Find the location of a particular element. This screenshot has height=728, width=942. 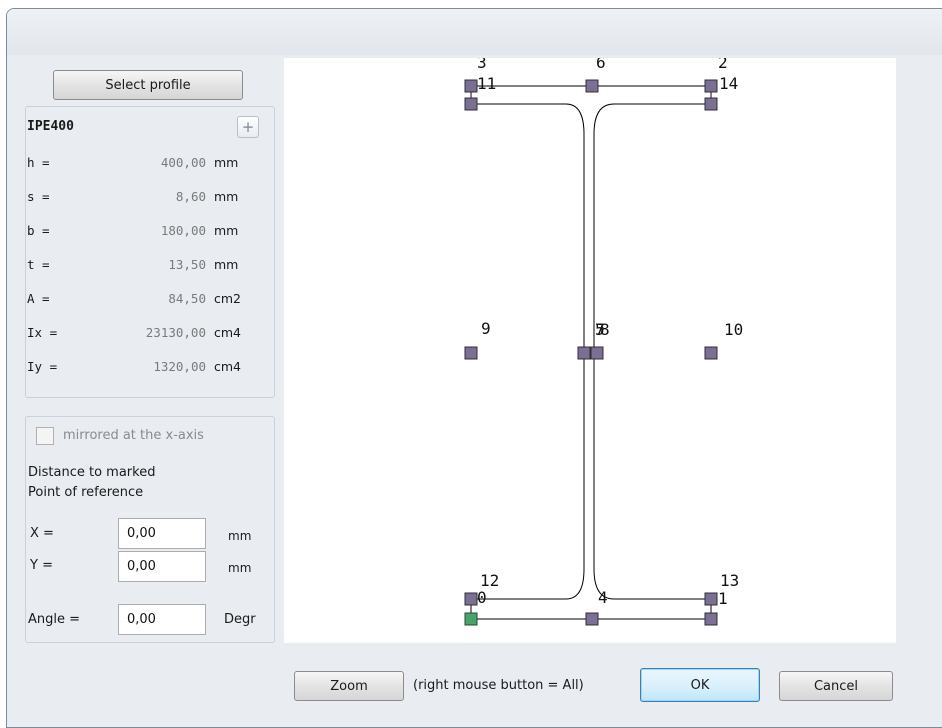

point-label: 13 is located at coordinates (729, 580).